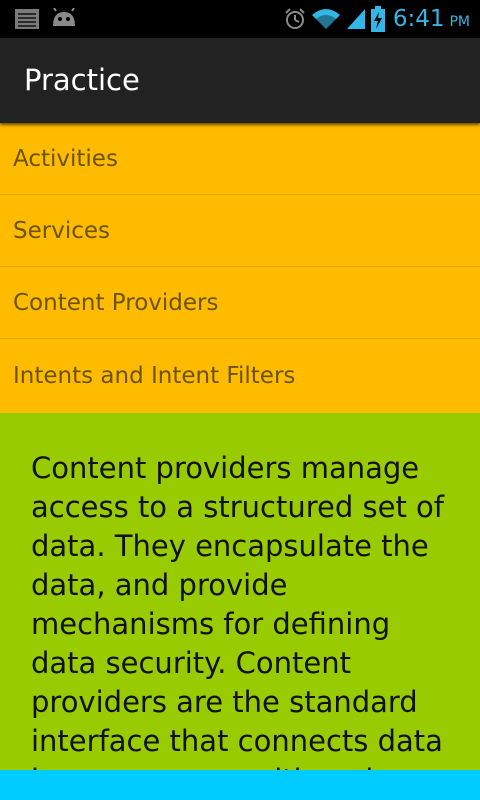 This screenshot has width=480, height=800. Describe the element at coordinates (325, 19) in the screenshot. I see `wifi-icon` at that location.